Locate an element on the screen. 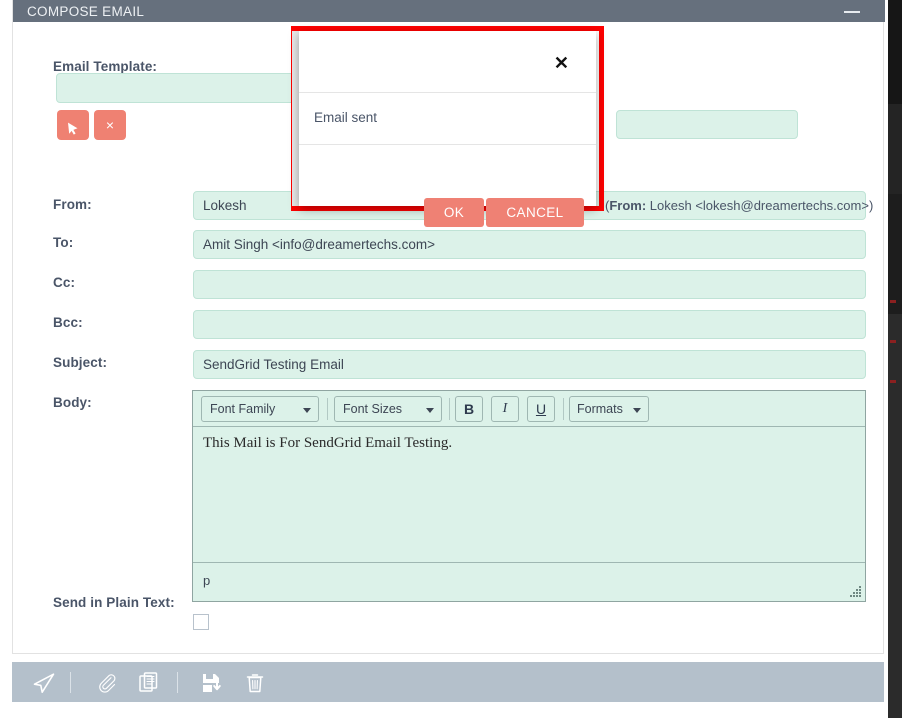 This screenshot has height=718, width=902. dialog-header: ✕ is located at coordinates (447, 62).